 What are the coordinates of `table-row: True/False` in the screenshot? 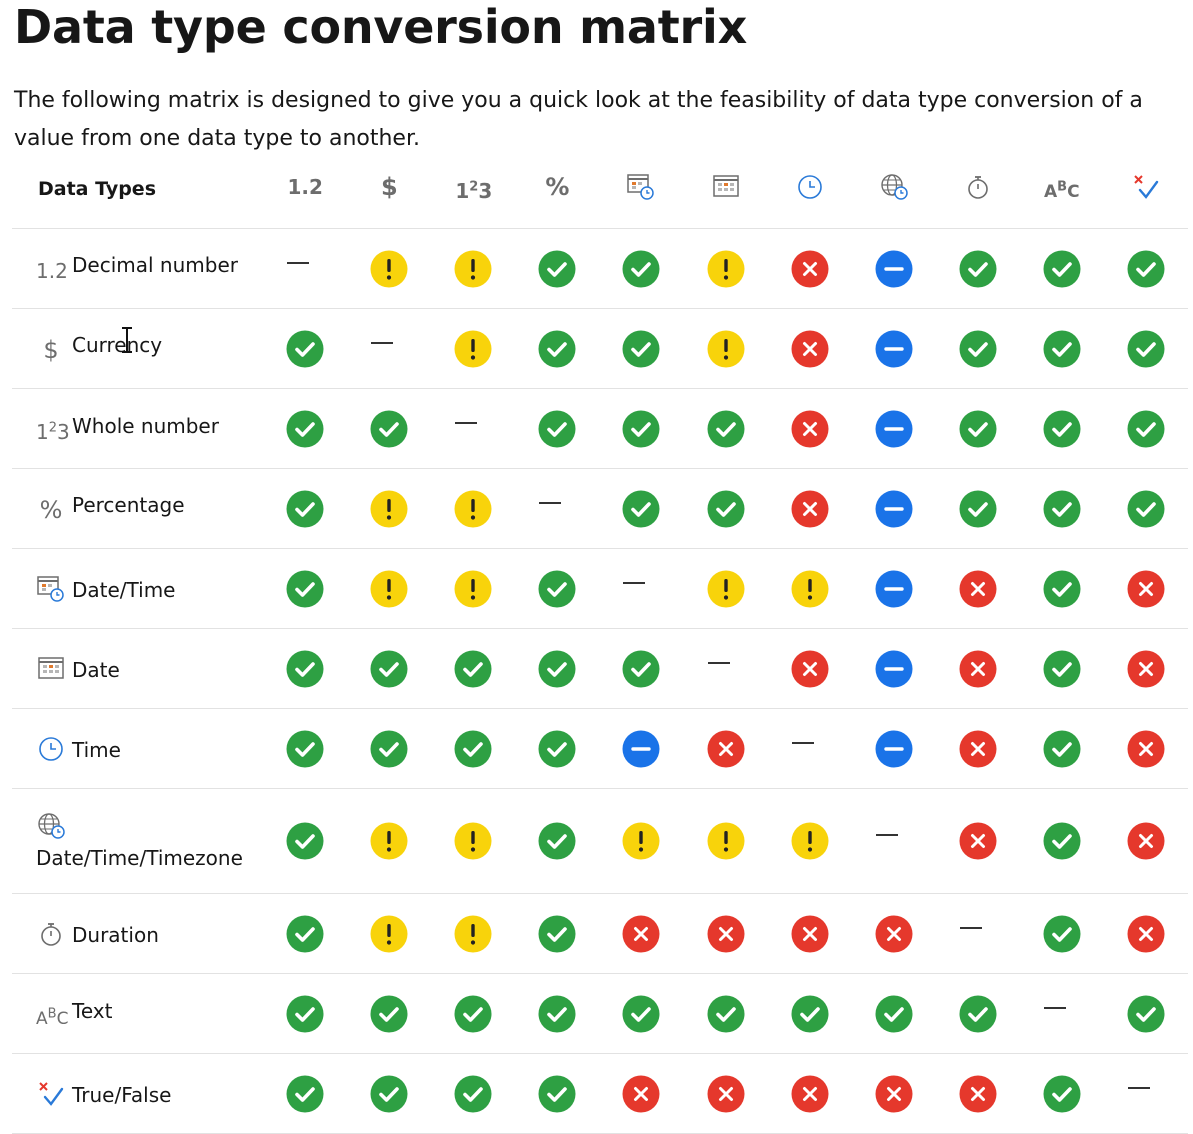 It's located at (600, 1093).